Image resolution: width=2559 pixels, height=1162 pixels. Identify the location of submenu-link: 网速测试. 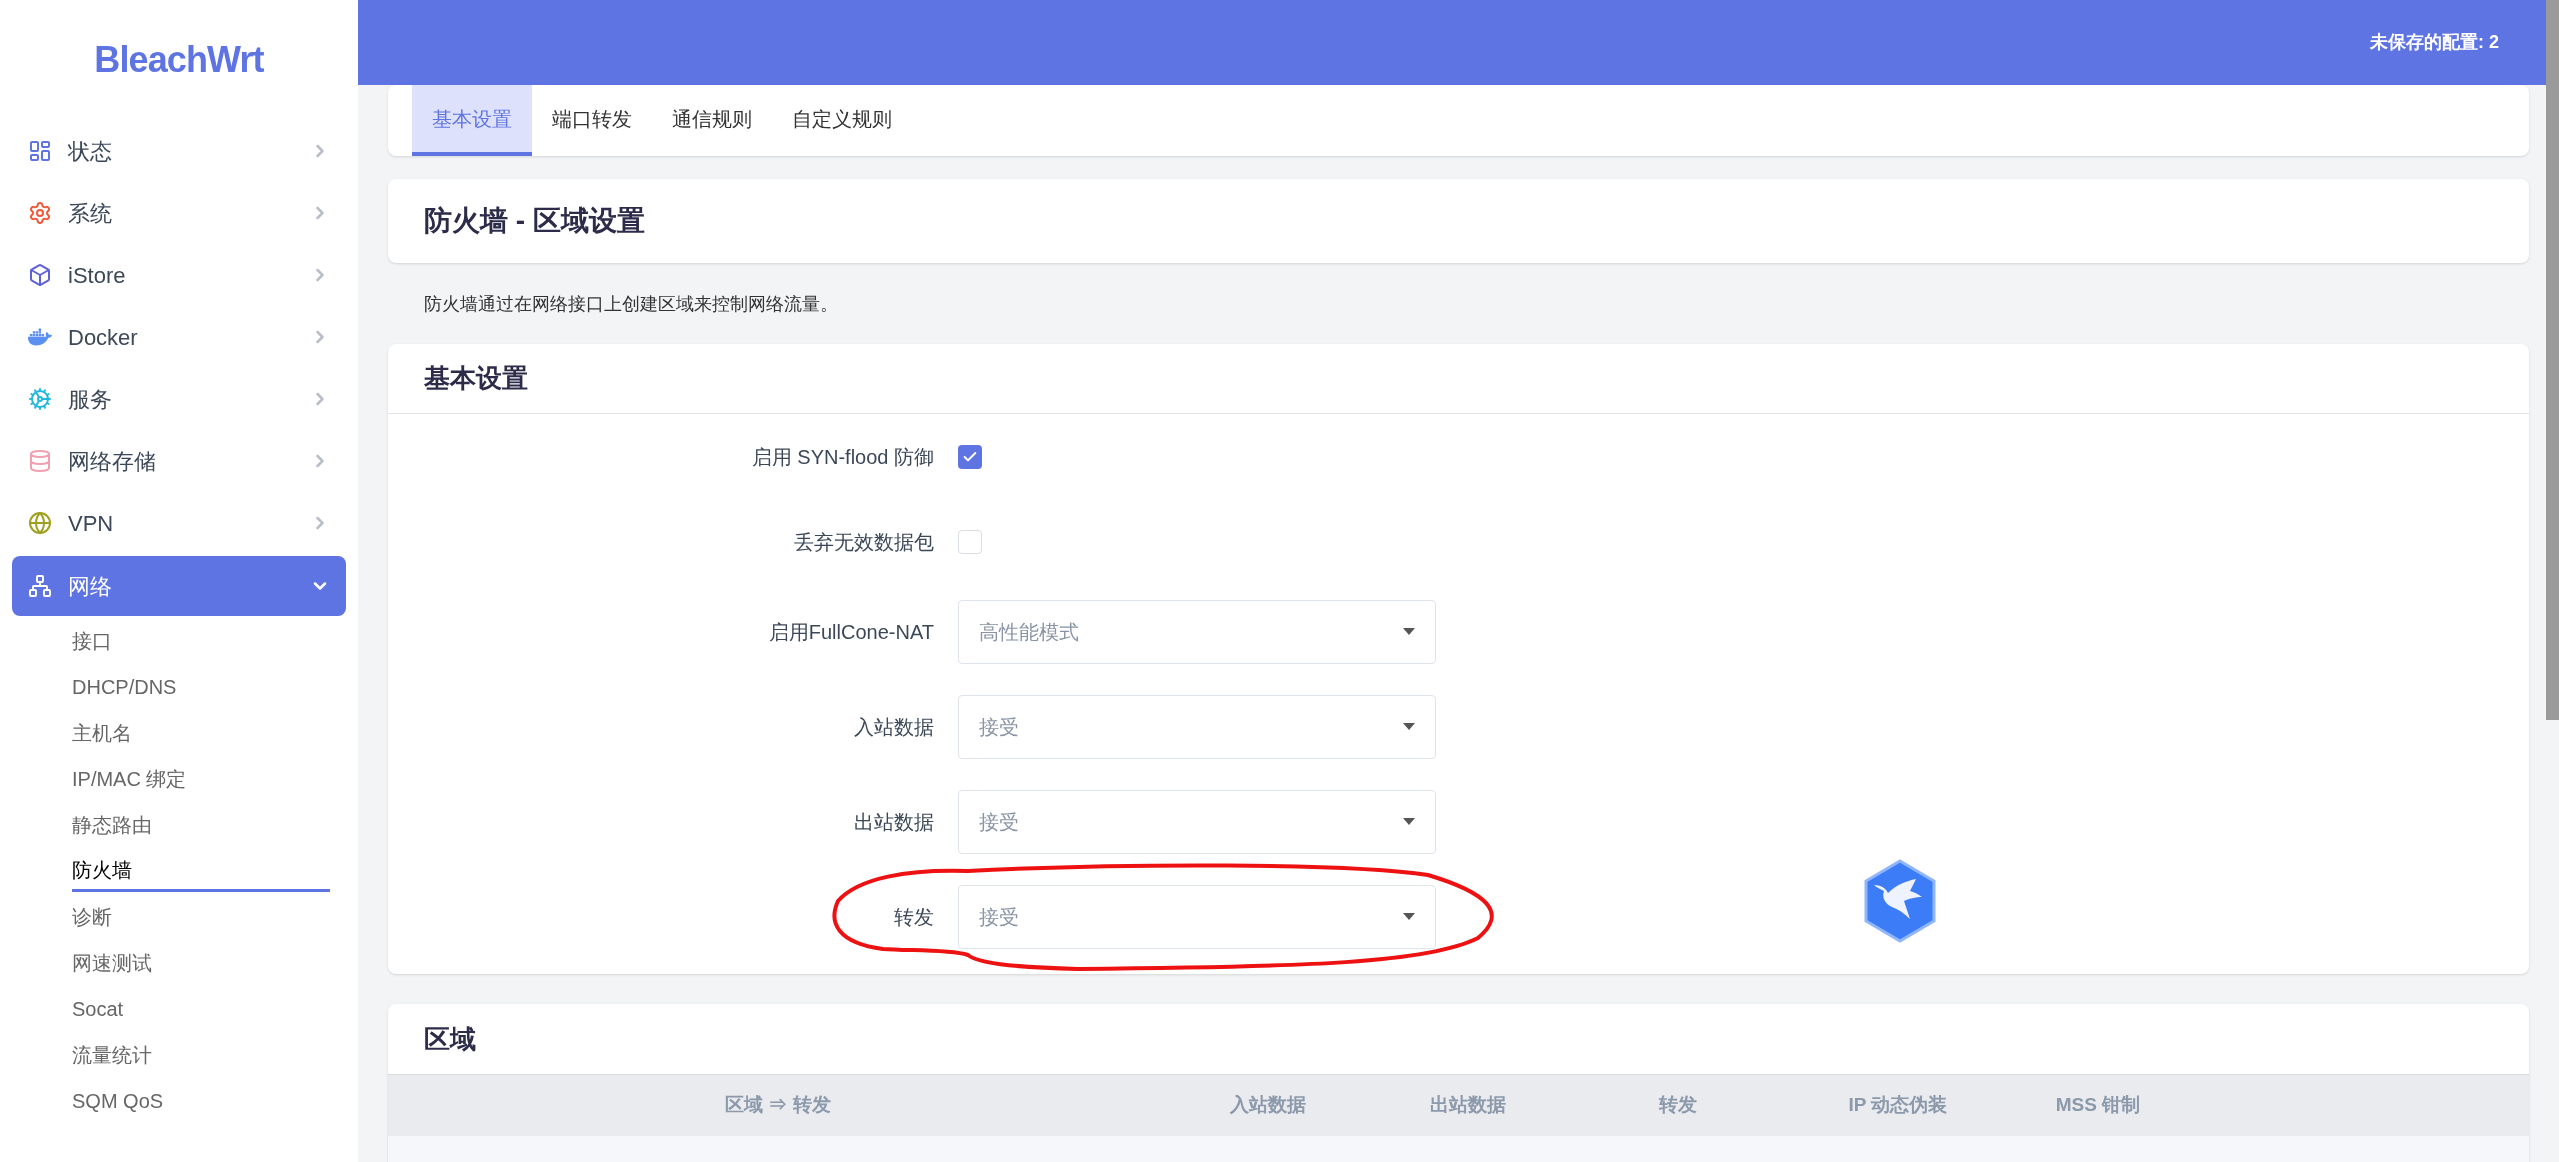
(201, 963).